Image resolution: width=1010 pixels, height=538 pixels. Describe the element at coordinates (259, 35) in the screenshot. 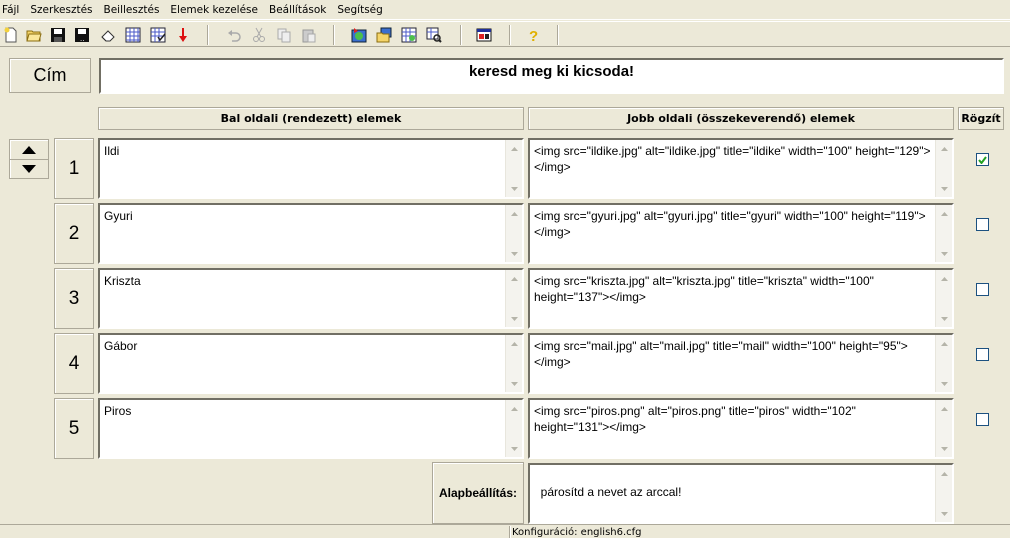

I see `cut-icon` at that location.